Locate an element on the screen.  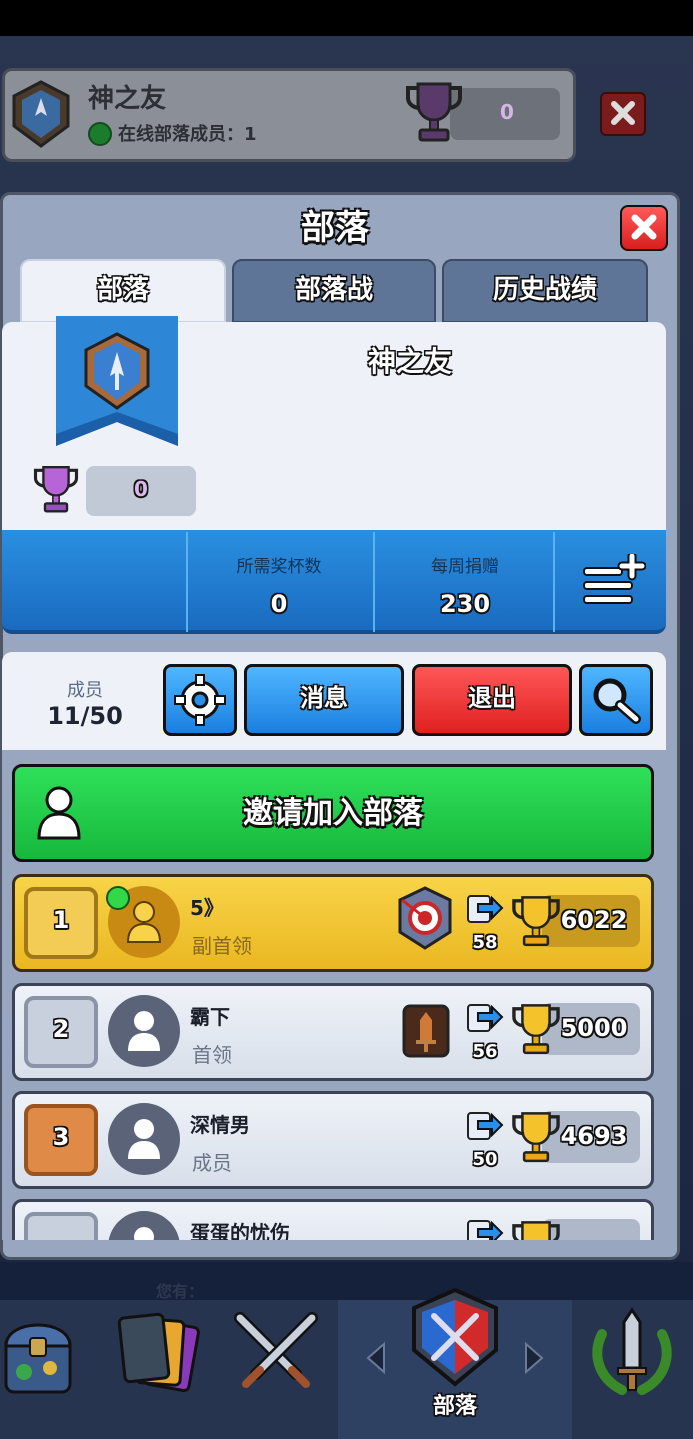
member-name: 5》 is located at coordinates (207, 908).